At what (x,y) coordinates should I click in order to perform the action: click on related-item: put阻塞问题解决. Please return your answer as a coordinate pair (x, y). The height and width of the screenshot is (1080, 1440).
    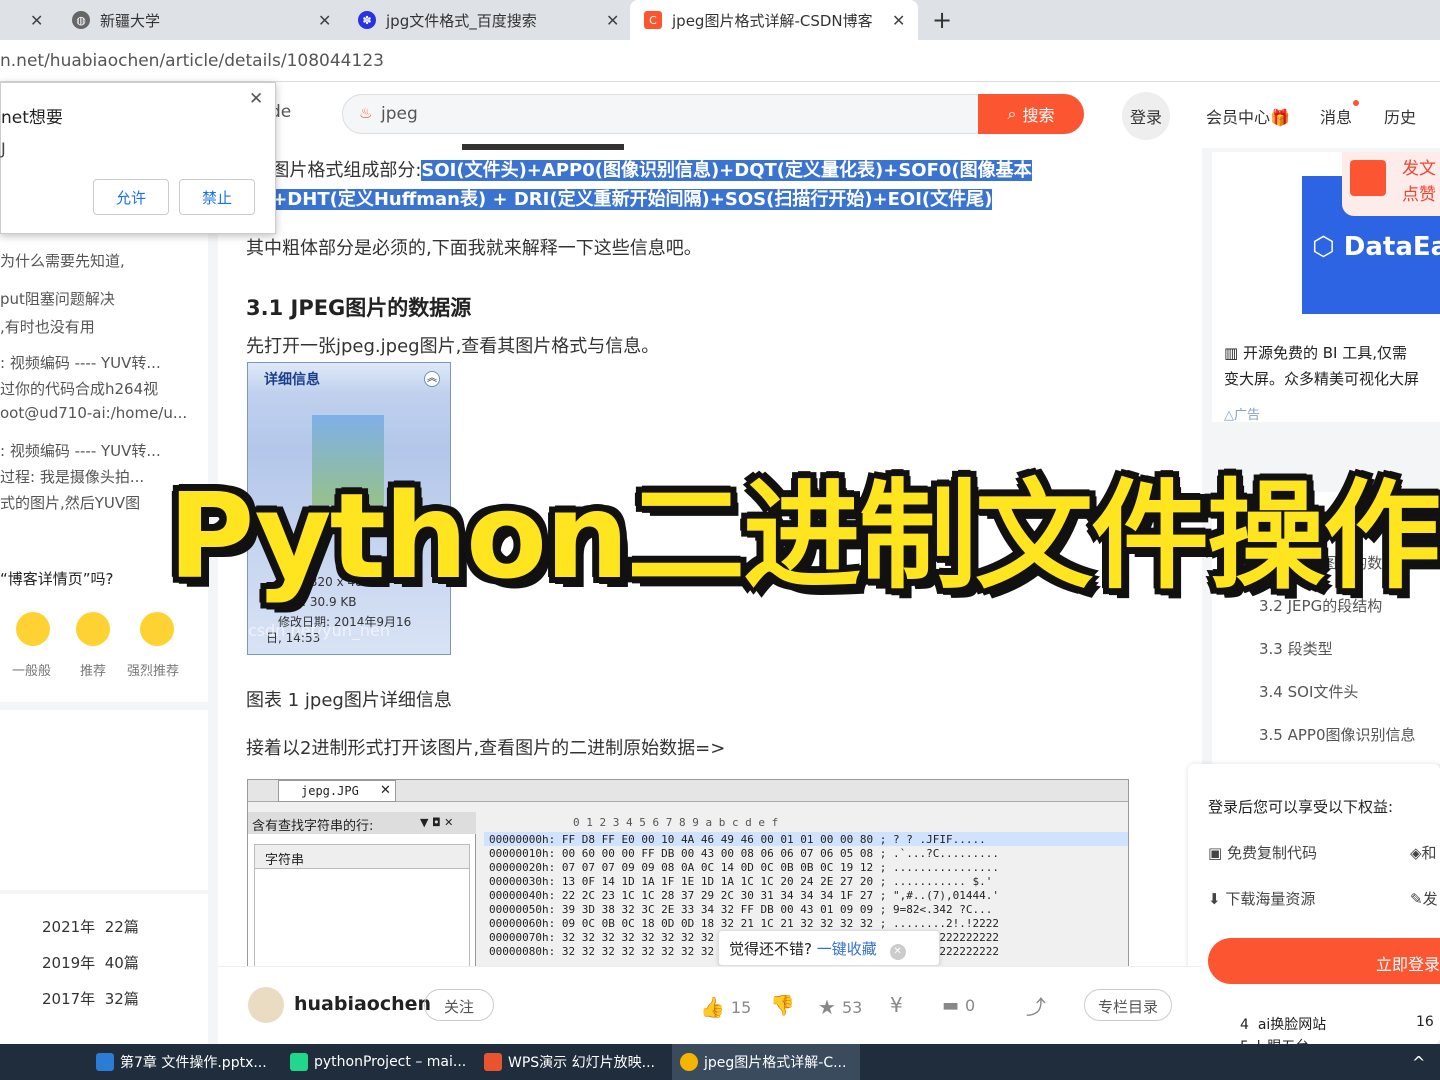
    Looking at the image, I should click on (57, 298).